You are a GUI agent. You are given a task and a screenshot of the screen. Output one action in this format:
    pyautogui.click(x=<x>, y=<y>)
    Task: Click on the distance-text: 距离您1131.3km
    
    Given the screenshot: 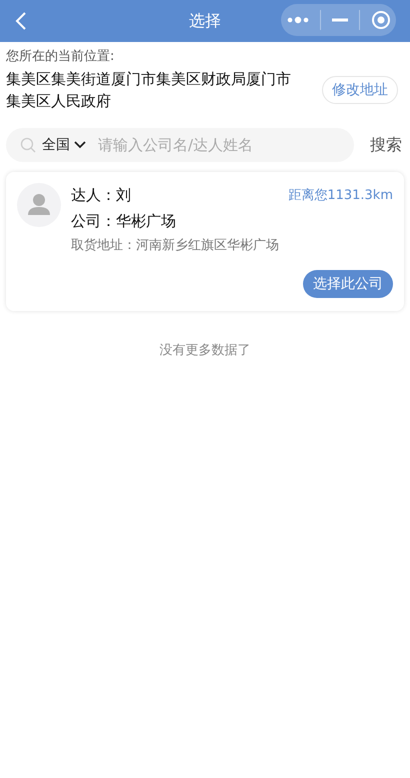 What is the action you would take?
    pyautogui.click(x=340, y=195)
    